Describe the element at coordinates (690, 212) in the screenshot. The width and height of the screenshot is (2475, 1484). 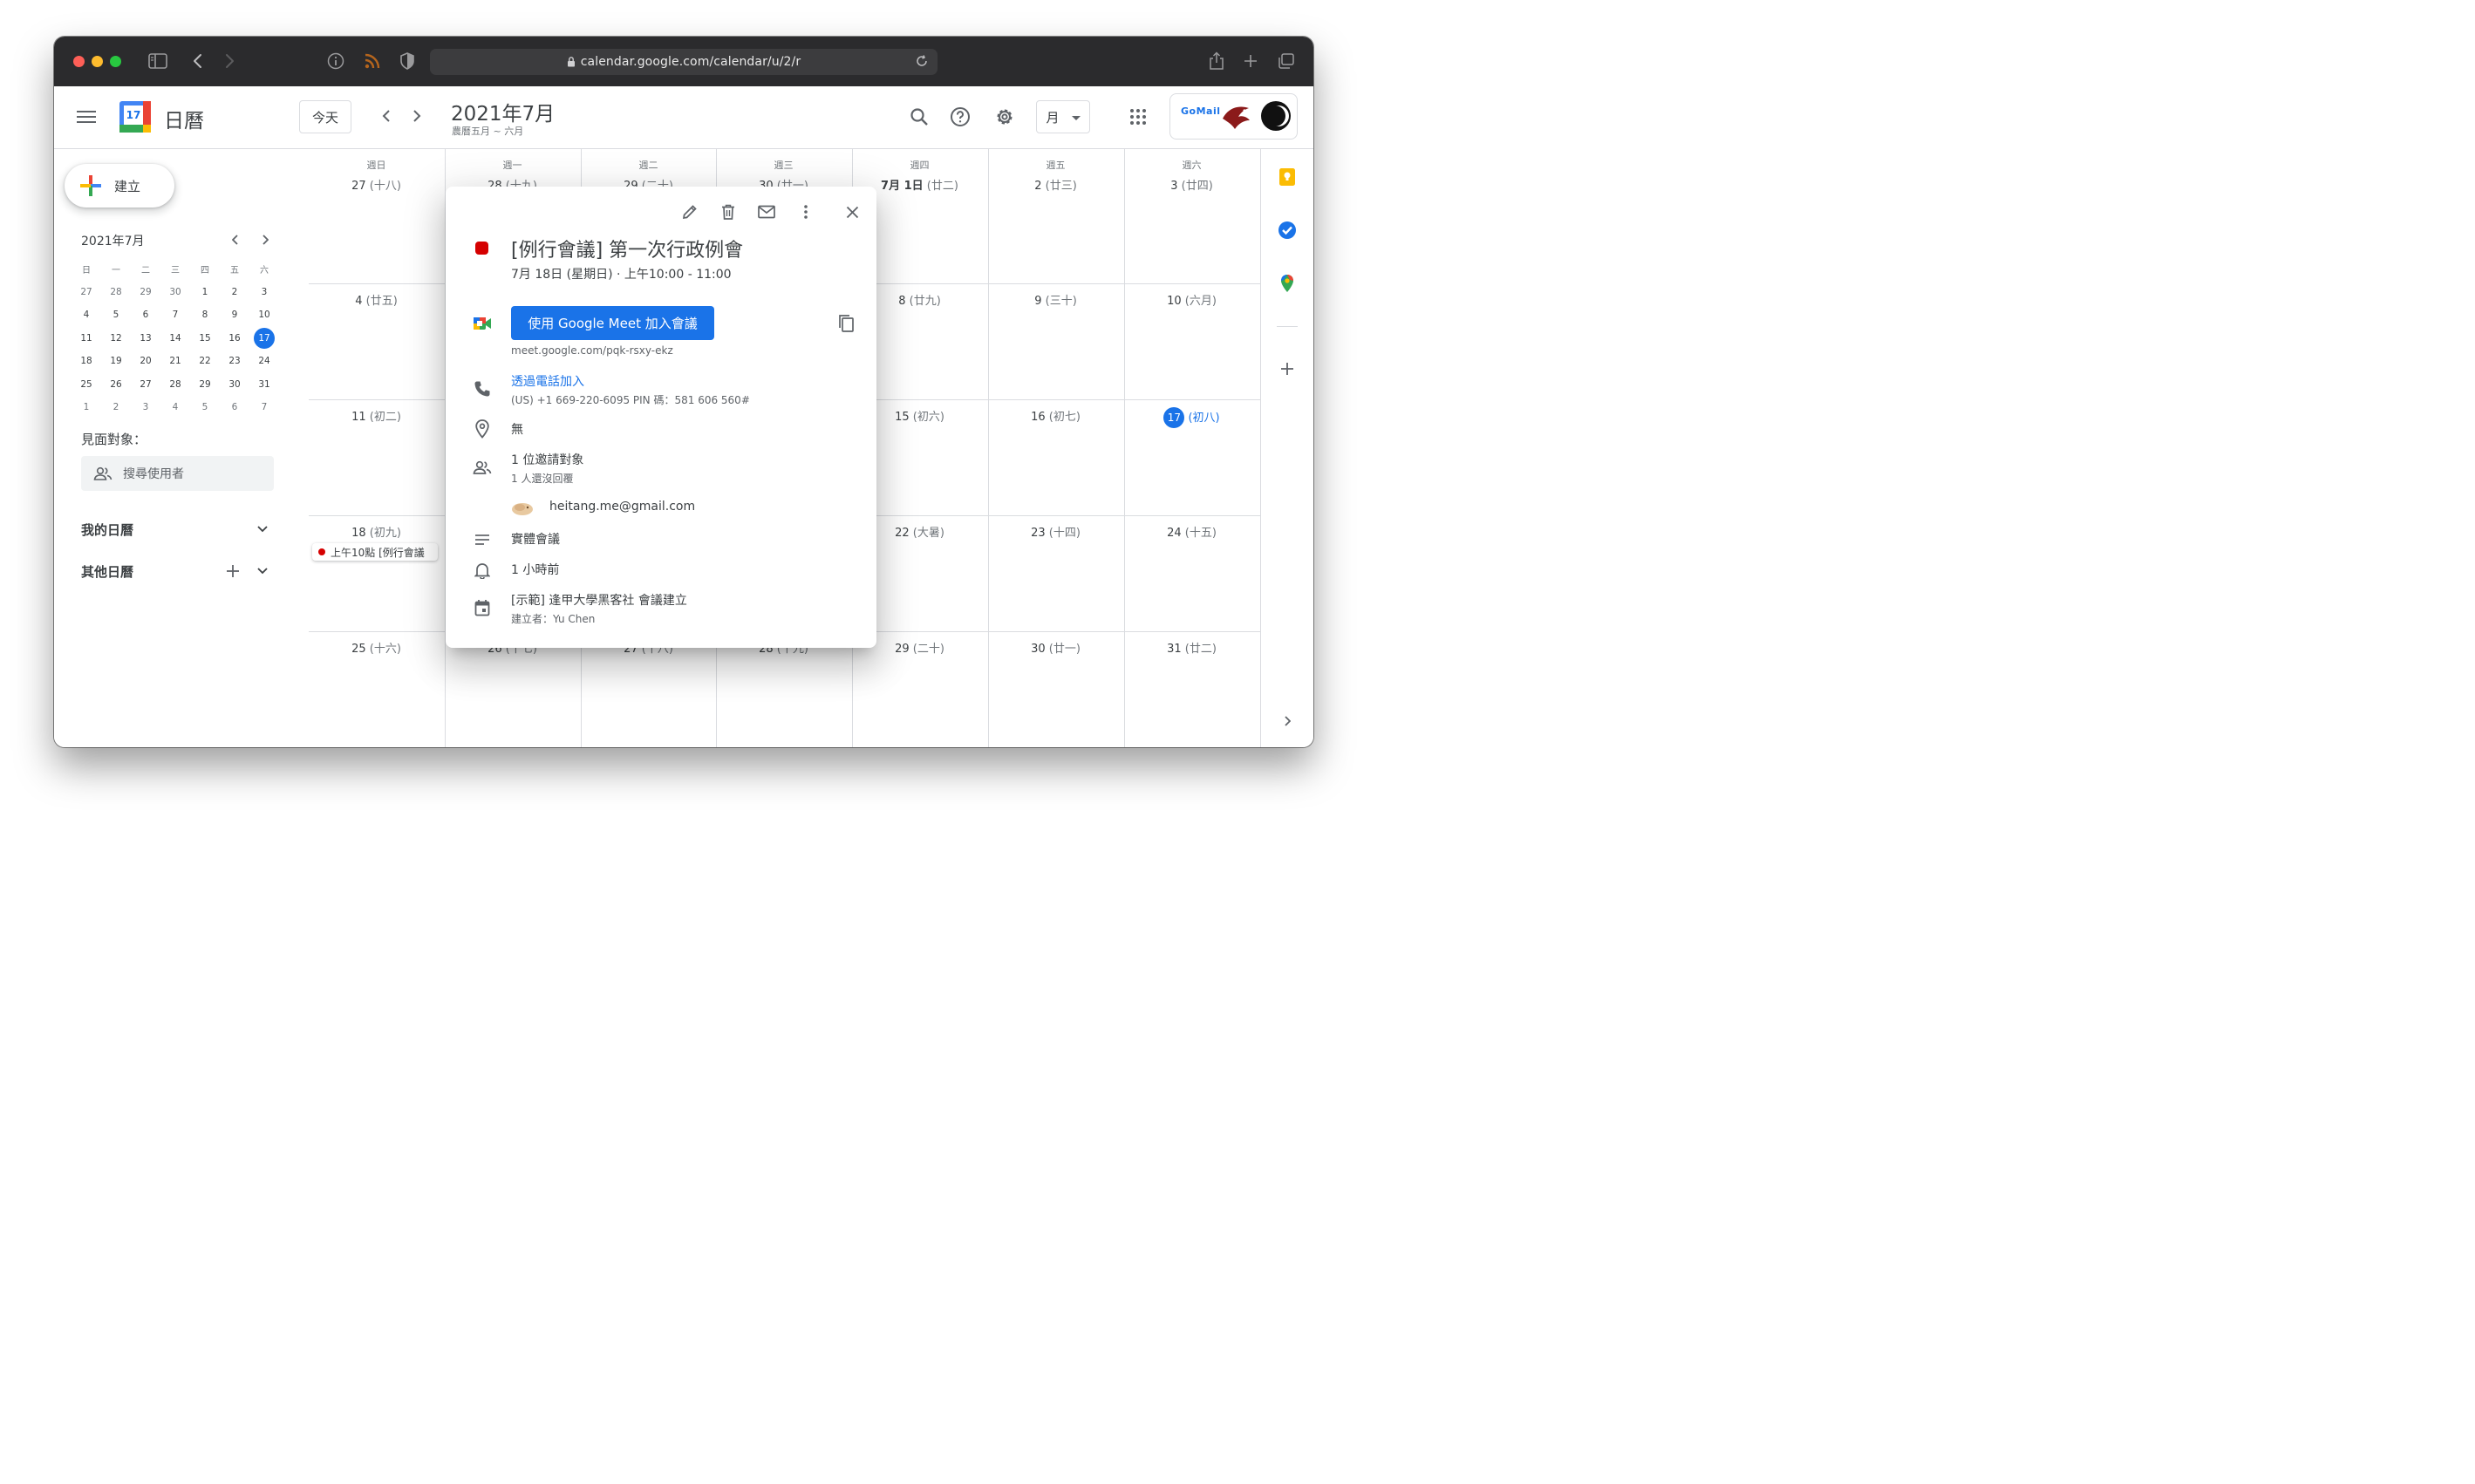
I see `edit-pencil-icon` at that location.